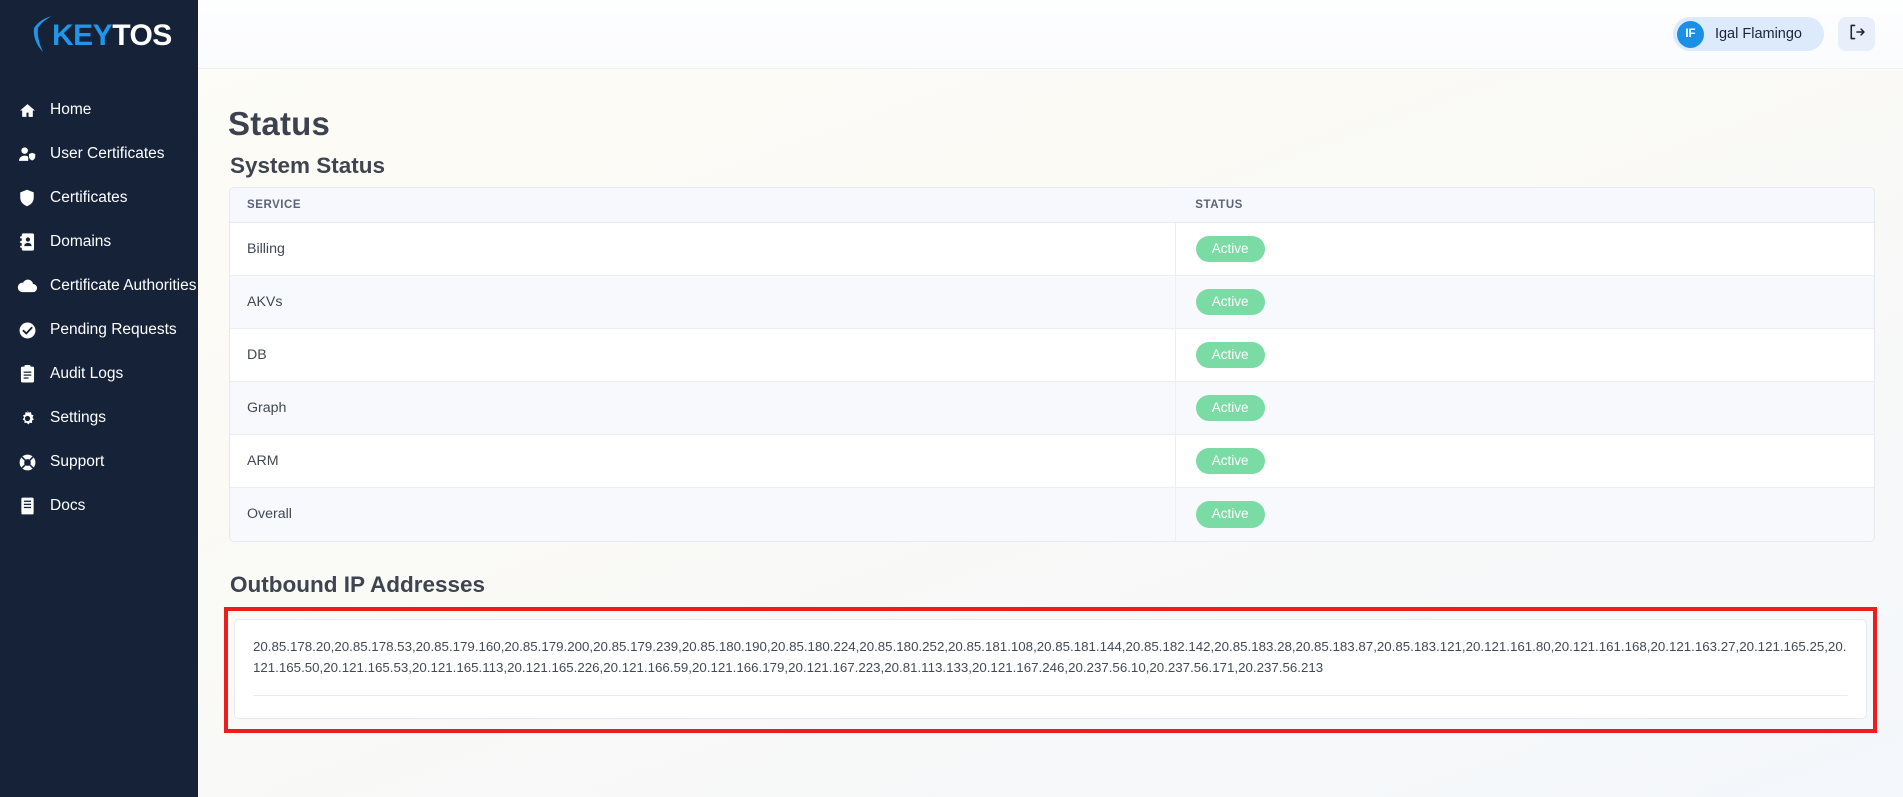 The image size is (1903, 797). I want to click on table-row: AKVs Active, so click(1052, 302).